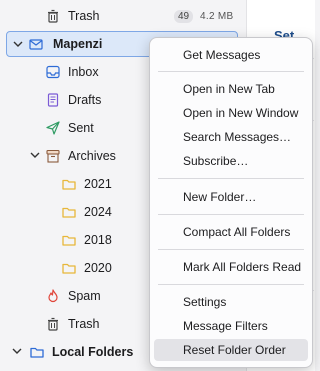 The image size is (320, 371). What do you see at coordinates (123, 16) in the screenshot?
I see `folder-trash-top: Trash 49 4.2 MB` at bounding box center [123, 16].